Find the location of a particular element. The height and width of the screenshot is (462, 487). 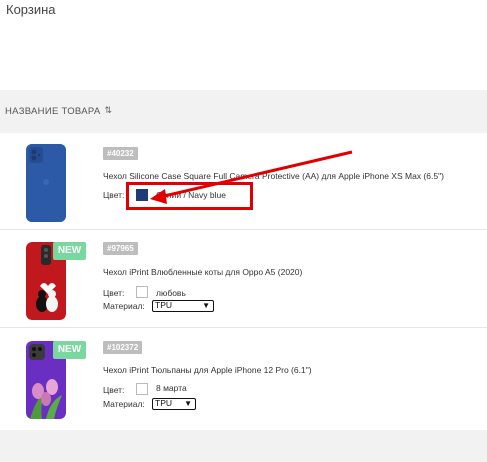

sku-badge: #97965 is located at coordinates (120, 248).